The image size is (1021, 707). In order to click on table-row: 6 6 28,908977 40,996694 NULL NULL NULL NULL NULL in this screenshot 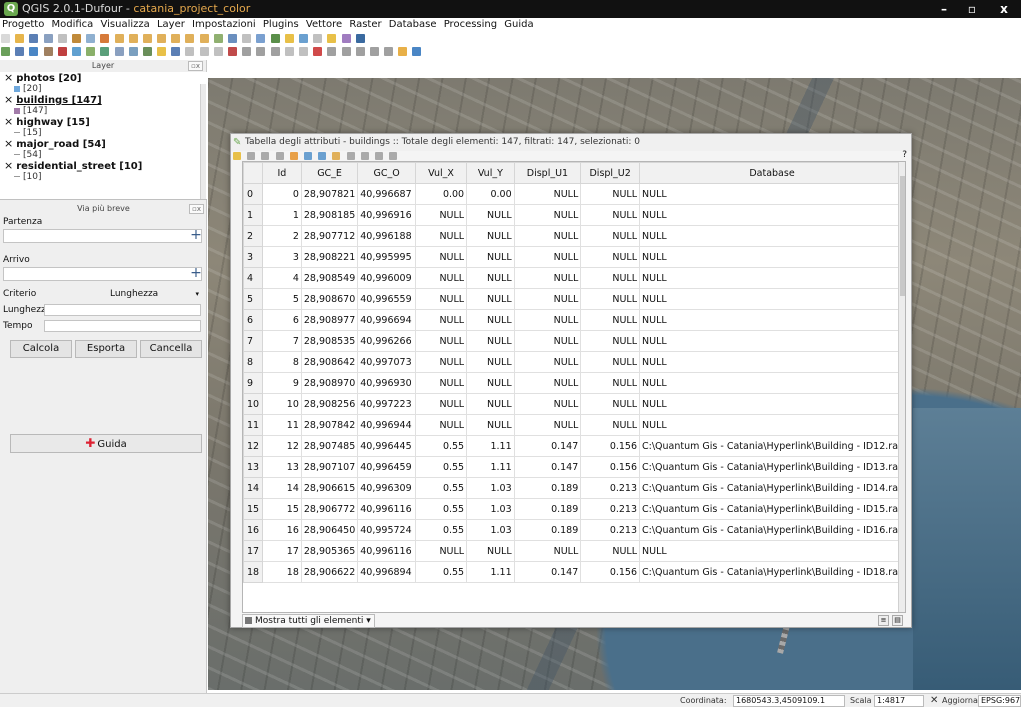, I will do `click(574, 320)`.